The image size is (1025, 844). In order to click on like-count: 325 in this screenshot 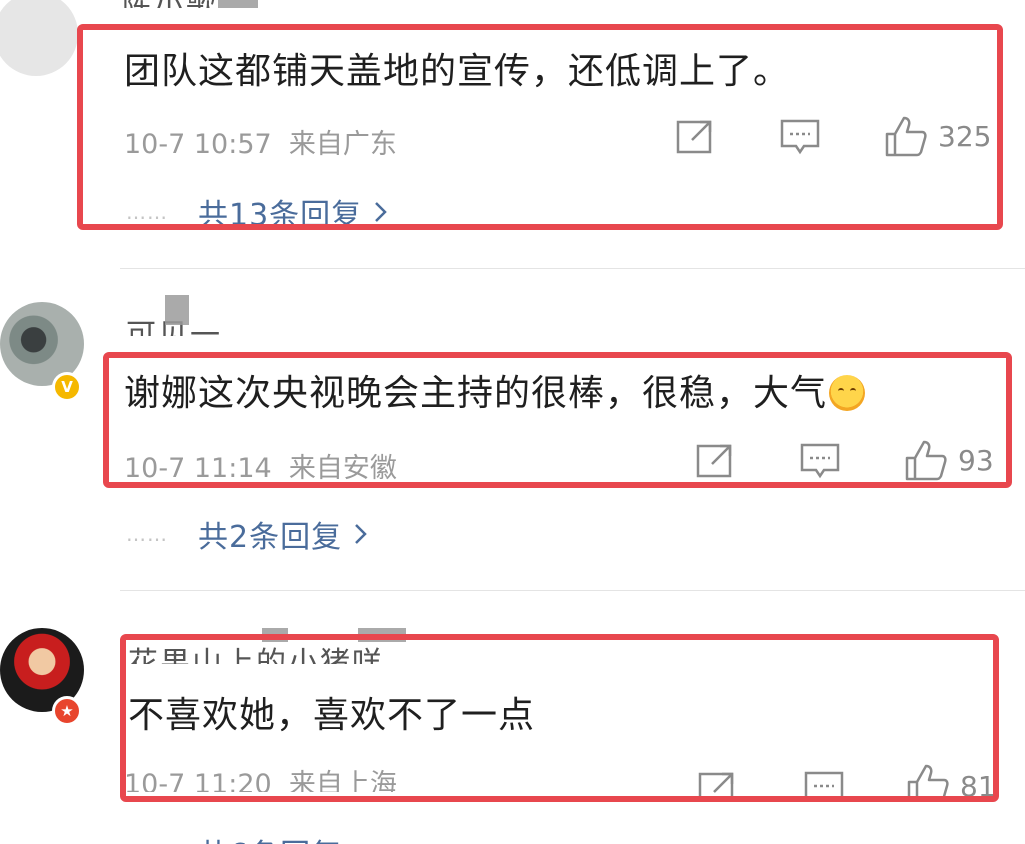, I will do `click(965, 136)`.